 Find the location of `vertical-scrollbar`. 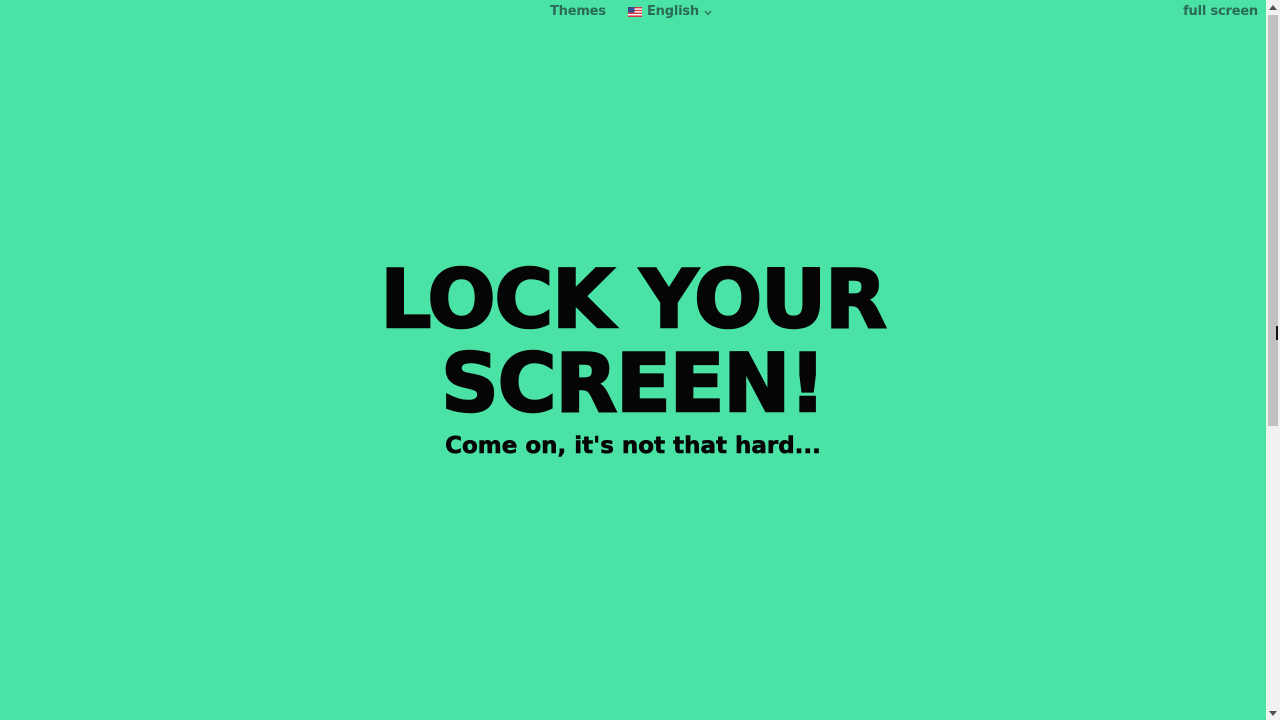

vertical-scrollbar is located at coordinates (1273, 360).